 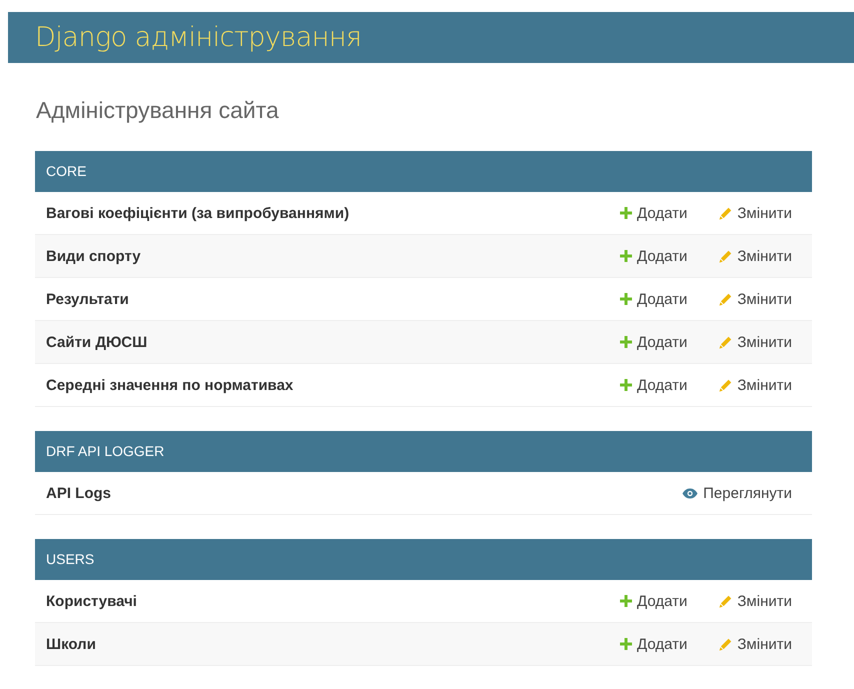 I want to click on model-link: Середні значення по нормативах, so click(x=170, y=385).